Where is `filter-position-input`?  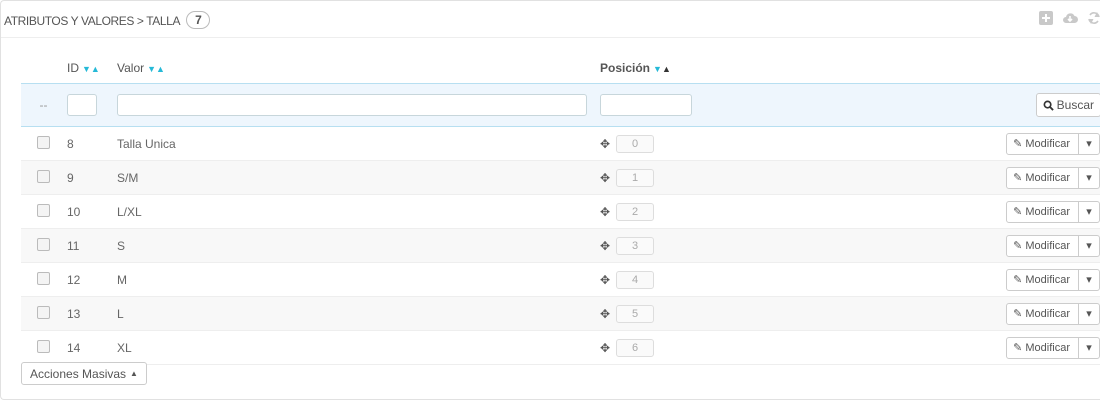 filter-position-input is located at coordinates (646, 105).